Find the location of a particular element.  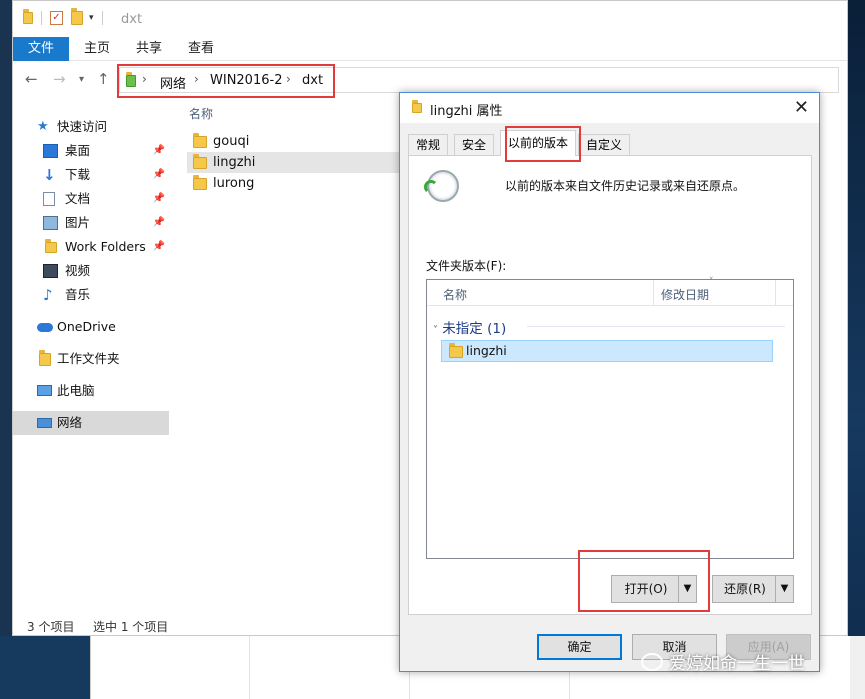

highlight-box-address is located at coordinates (226, 81).